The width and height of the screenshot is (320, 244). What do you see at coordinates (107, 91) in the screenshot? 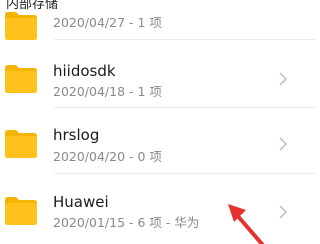
I see `folder-meta: 2020/04/18 - 1 项` at bounding box center [107, 91].